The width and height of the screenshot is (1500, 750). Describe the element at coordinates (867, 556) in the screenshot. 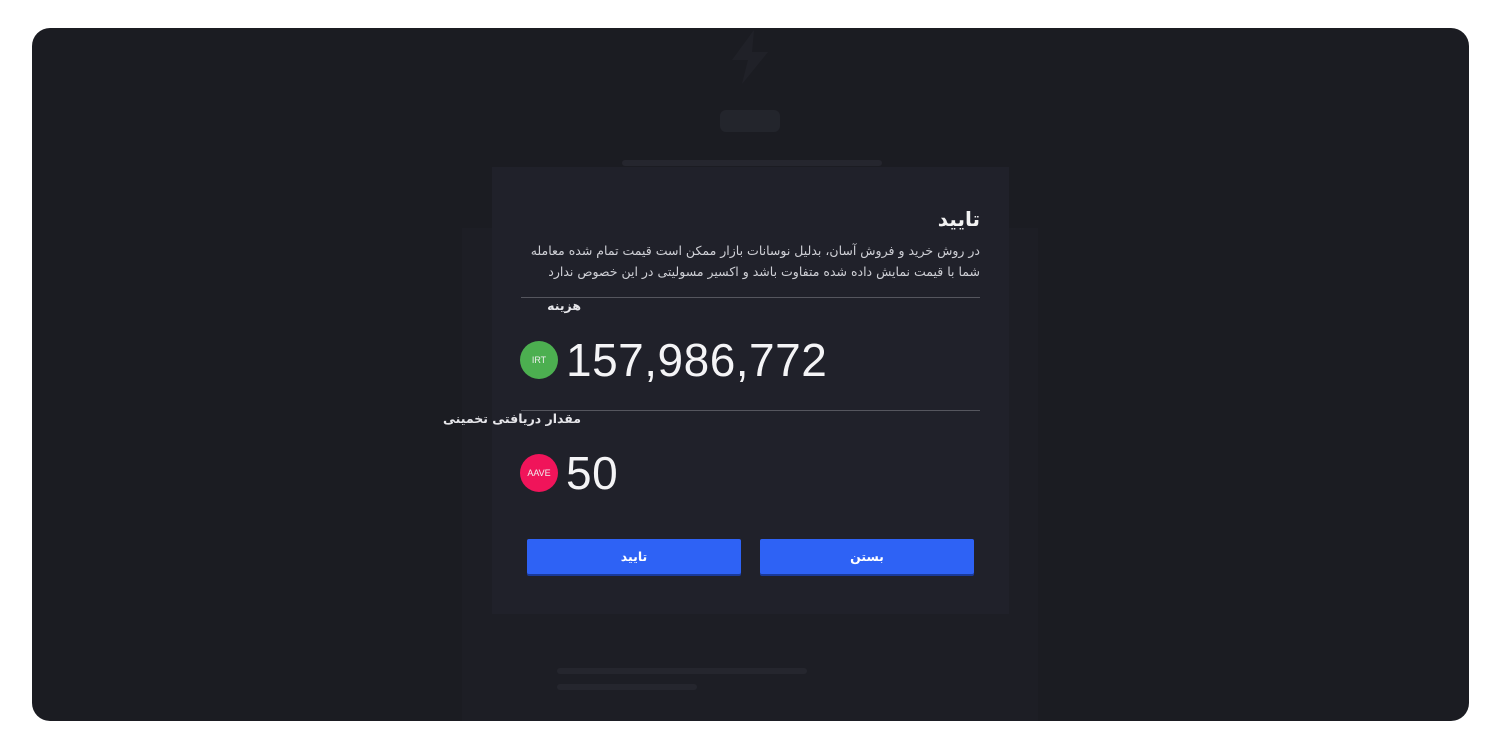

I see `close-button: بستن` at that location.